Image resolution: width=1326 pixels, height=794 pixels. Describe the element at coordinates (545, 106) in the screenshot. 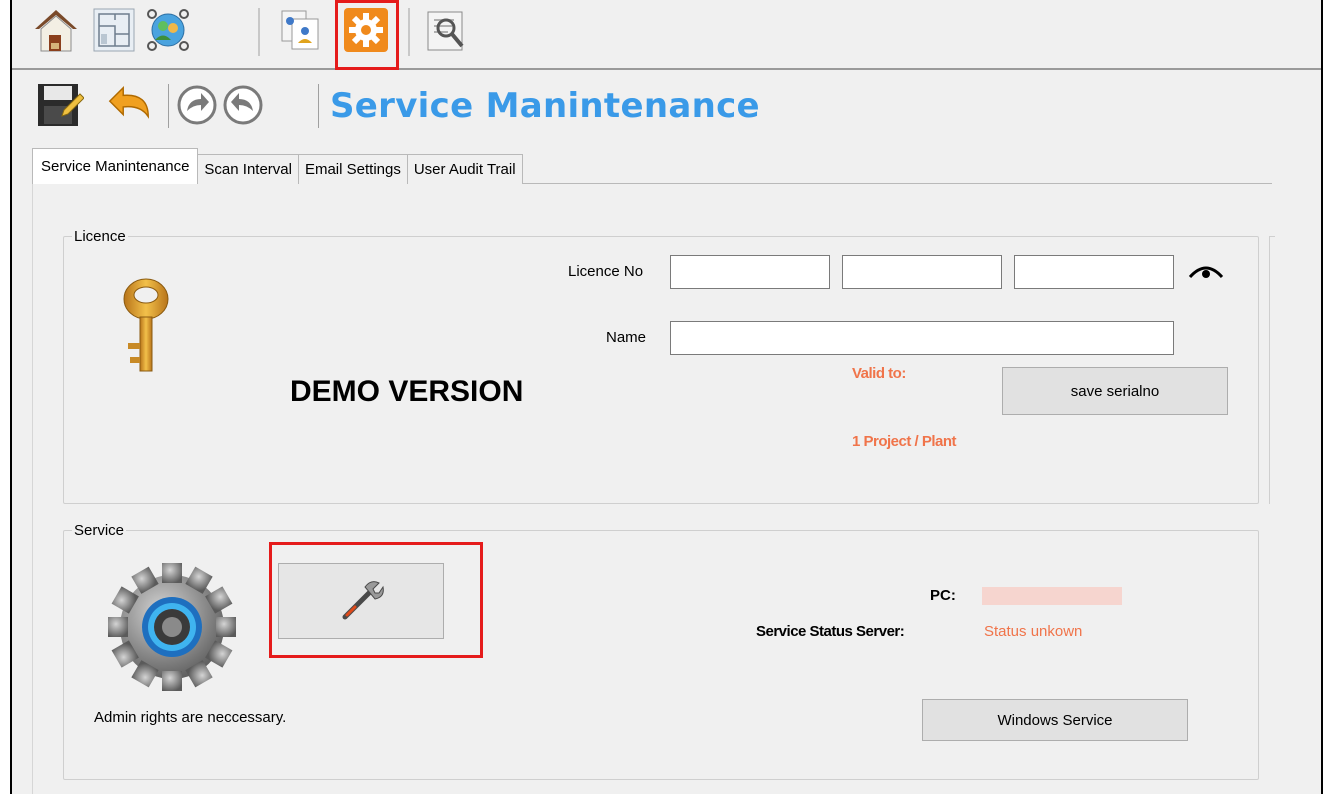

I see `page-title: Service Manintenance` at that location.